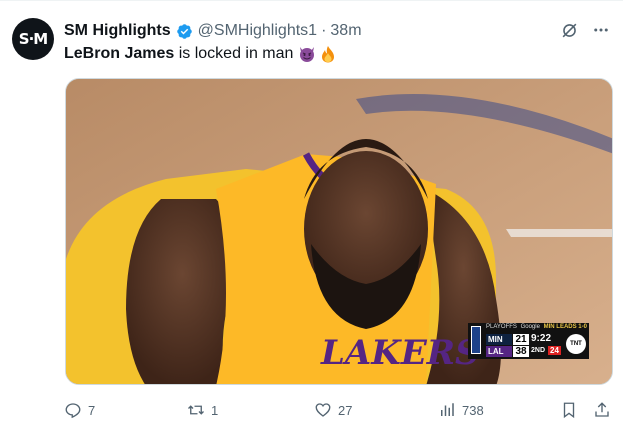 This screenshot has width=623, height=430. I want to click on repost-count: 1, so click(215, 410).